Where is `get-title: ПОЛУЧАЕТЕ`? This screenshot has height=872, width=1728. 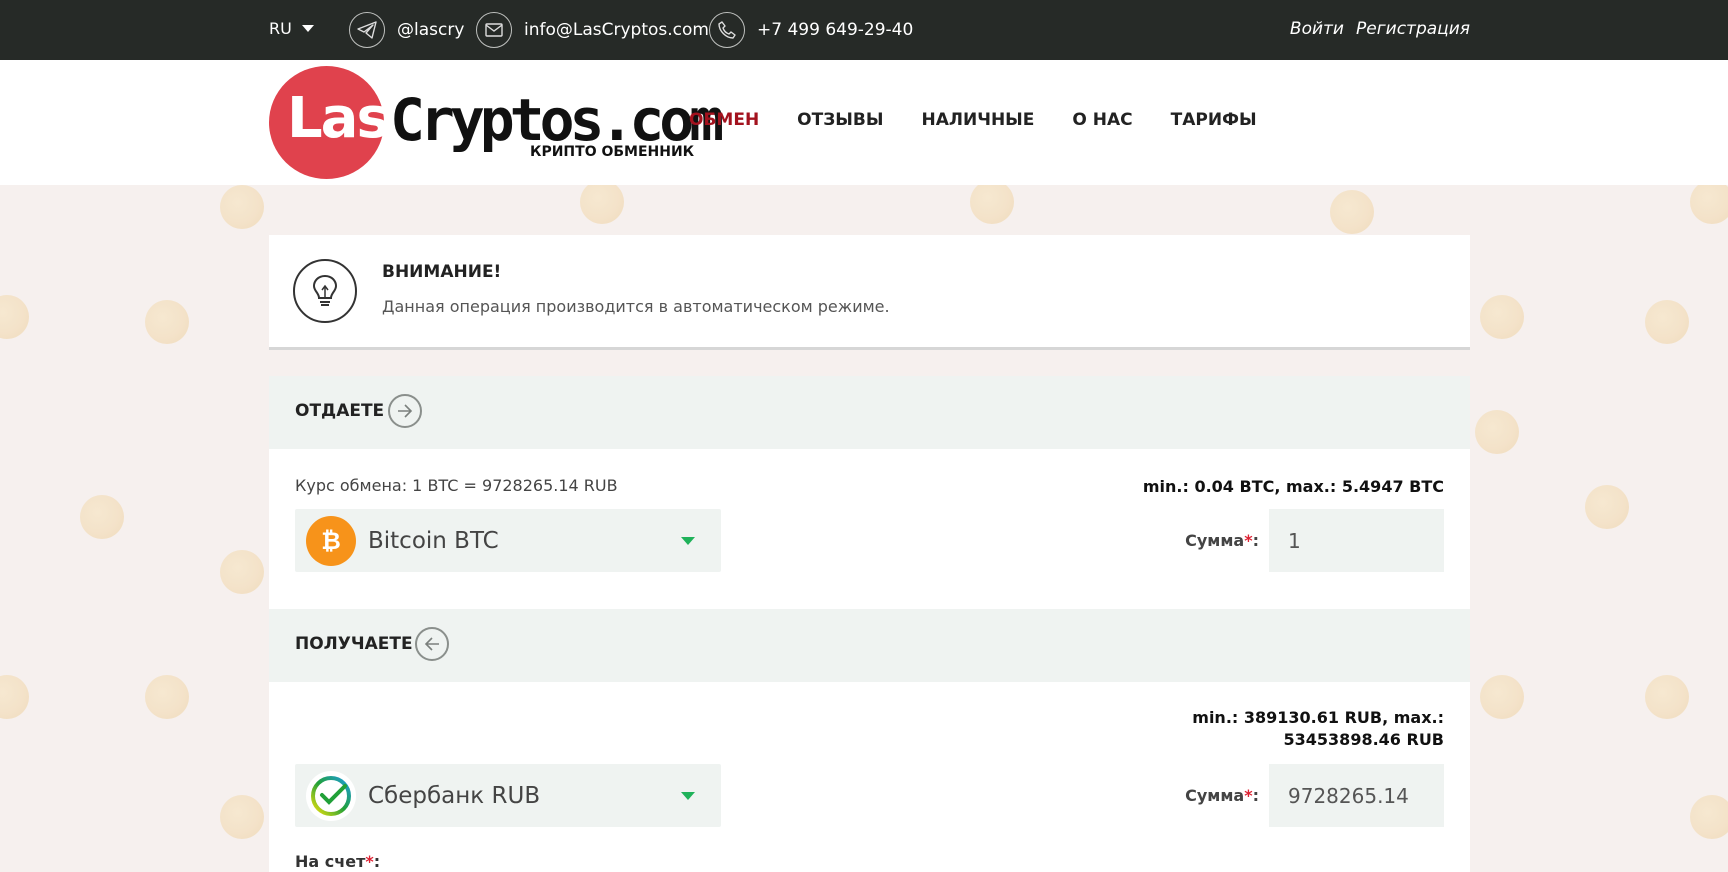 get-title: ПОЛУЧАЕТЕ is located at coordinates (354, 644).